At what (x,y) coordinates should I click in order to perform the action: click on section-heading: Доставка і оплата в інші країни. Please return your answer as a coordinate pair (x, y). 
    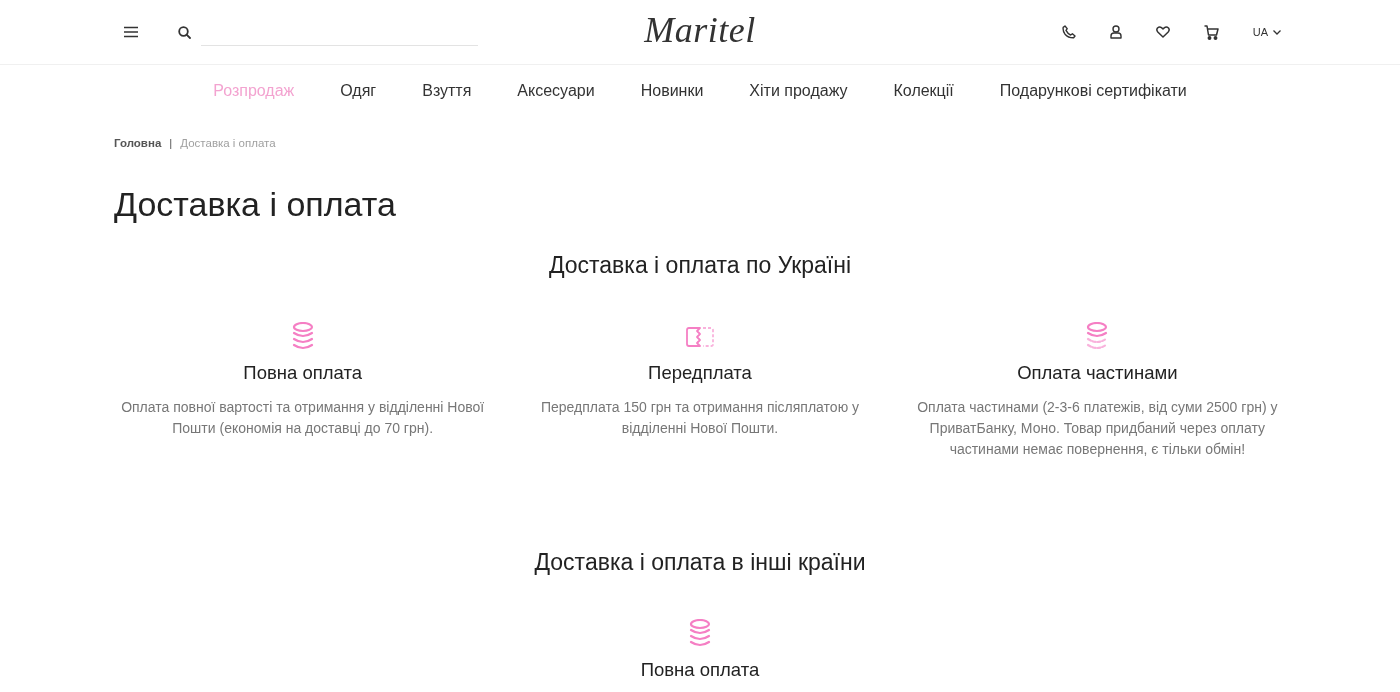
    Looking at the image, I should click on (700, 562).